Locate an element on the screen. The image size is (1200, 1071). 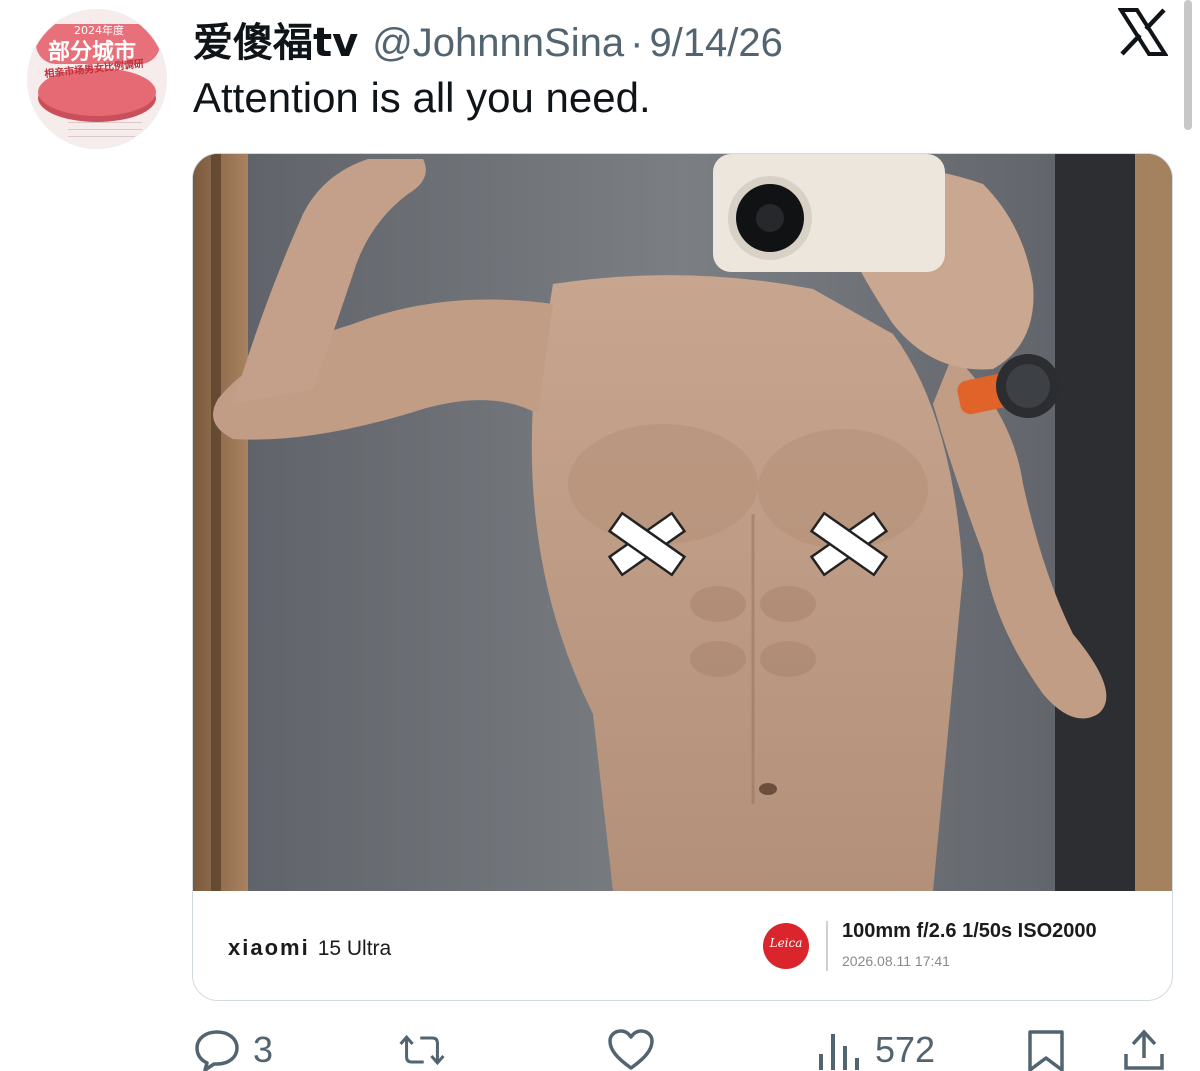
share-button is located at coordinates (1144, 1049).